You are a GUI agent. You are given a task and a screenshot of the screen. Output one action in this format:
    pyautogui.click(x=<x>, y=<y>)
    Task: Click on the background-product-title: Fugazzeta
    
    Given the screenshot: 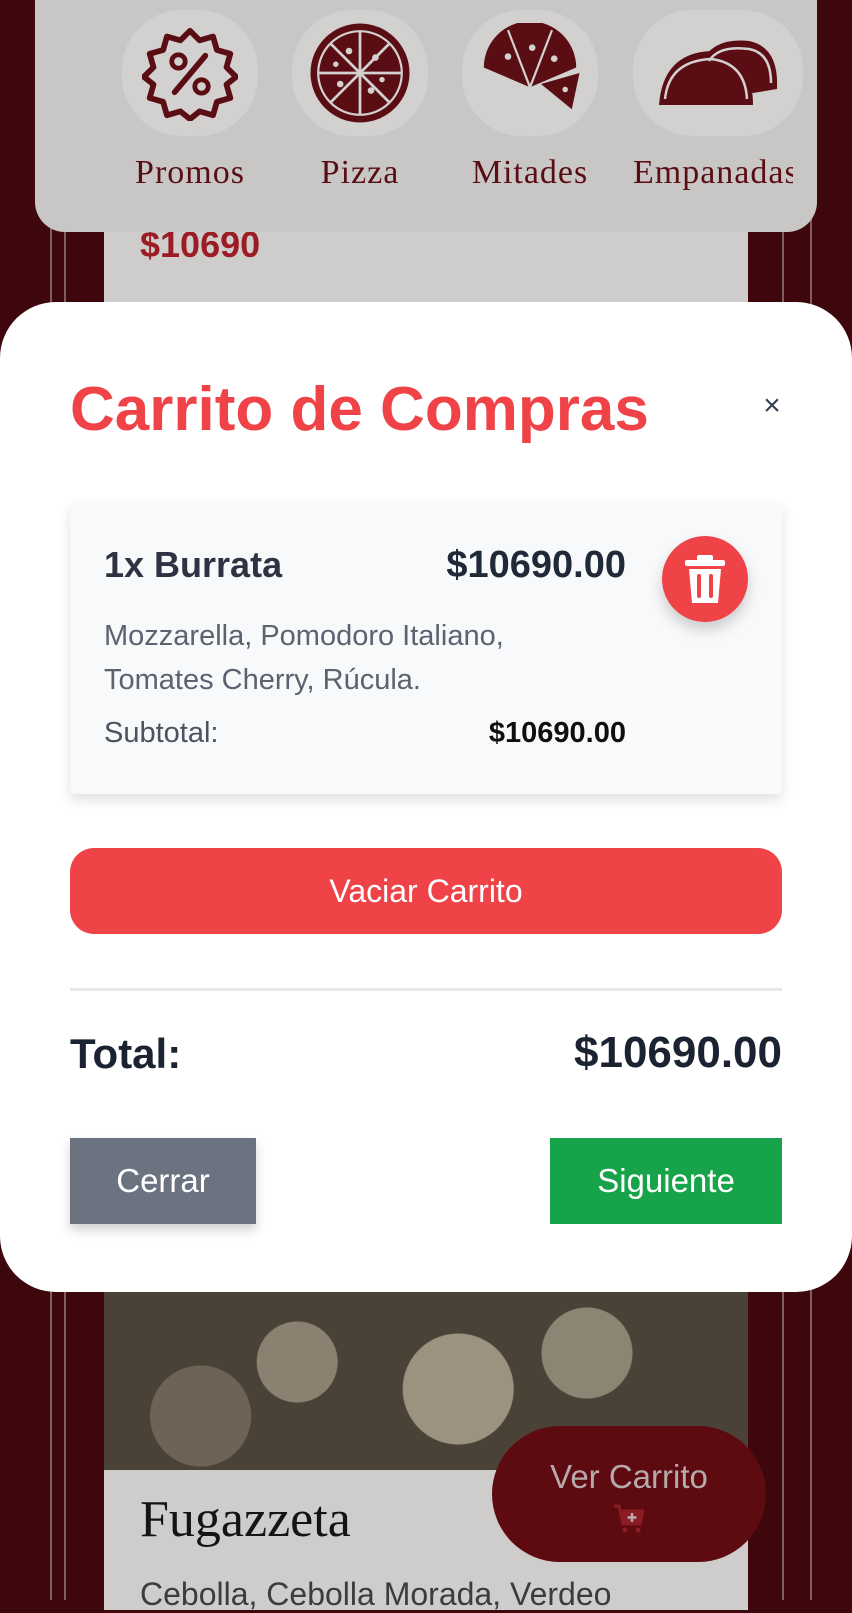 What is the action you would take?
    pyautogui.click(x=245, y=1519)
    